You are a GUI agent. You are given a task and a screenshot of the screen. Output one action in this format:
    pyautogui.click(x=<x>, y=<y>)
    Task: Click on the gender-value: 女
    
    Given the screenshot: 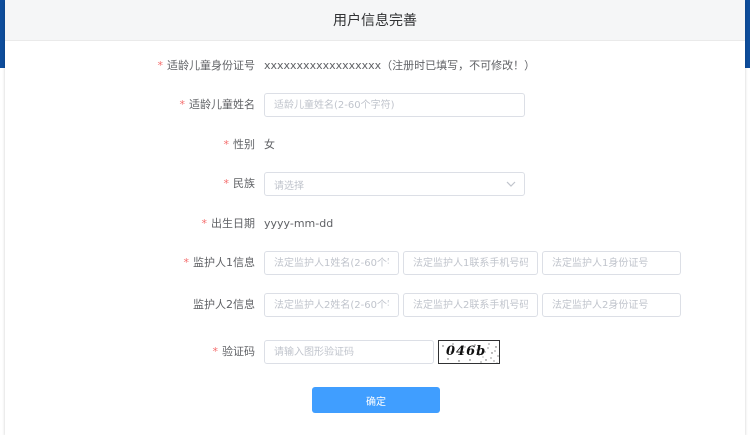 What is the action you would take?
    pyautogui.click(x=269, y=144)
    